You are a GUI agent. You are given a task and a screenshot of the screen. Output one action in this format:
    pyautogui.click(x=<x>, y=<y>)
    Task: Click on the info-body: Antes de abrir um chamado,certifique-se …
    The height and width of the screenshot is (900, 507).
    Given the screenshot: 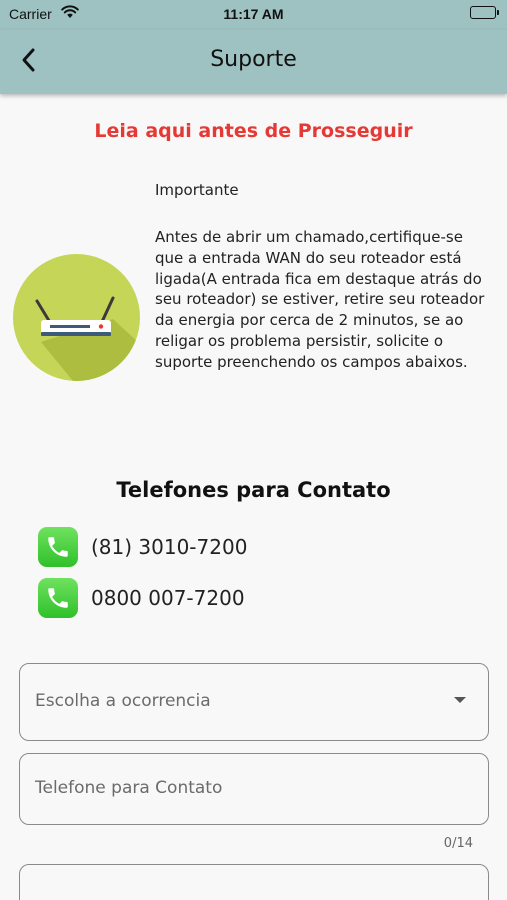 What is the action you would take?
    pyautogui.click(x=320, y=299)
    